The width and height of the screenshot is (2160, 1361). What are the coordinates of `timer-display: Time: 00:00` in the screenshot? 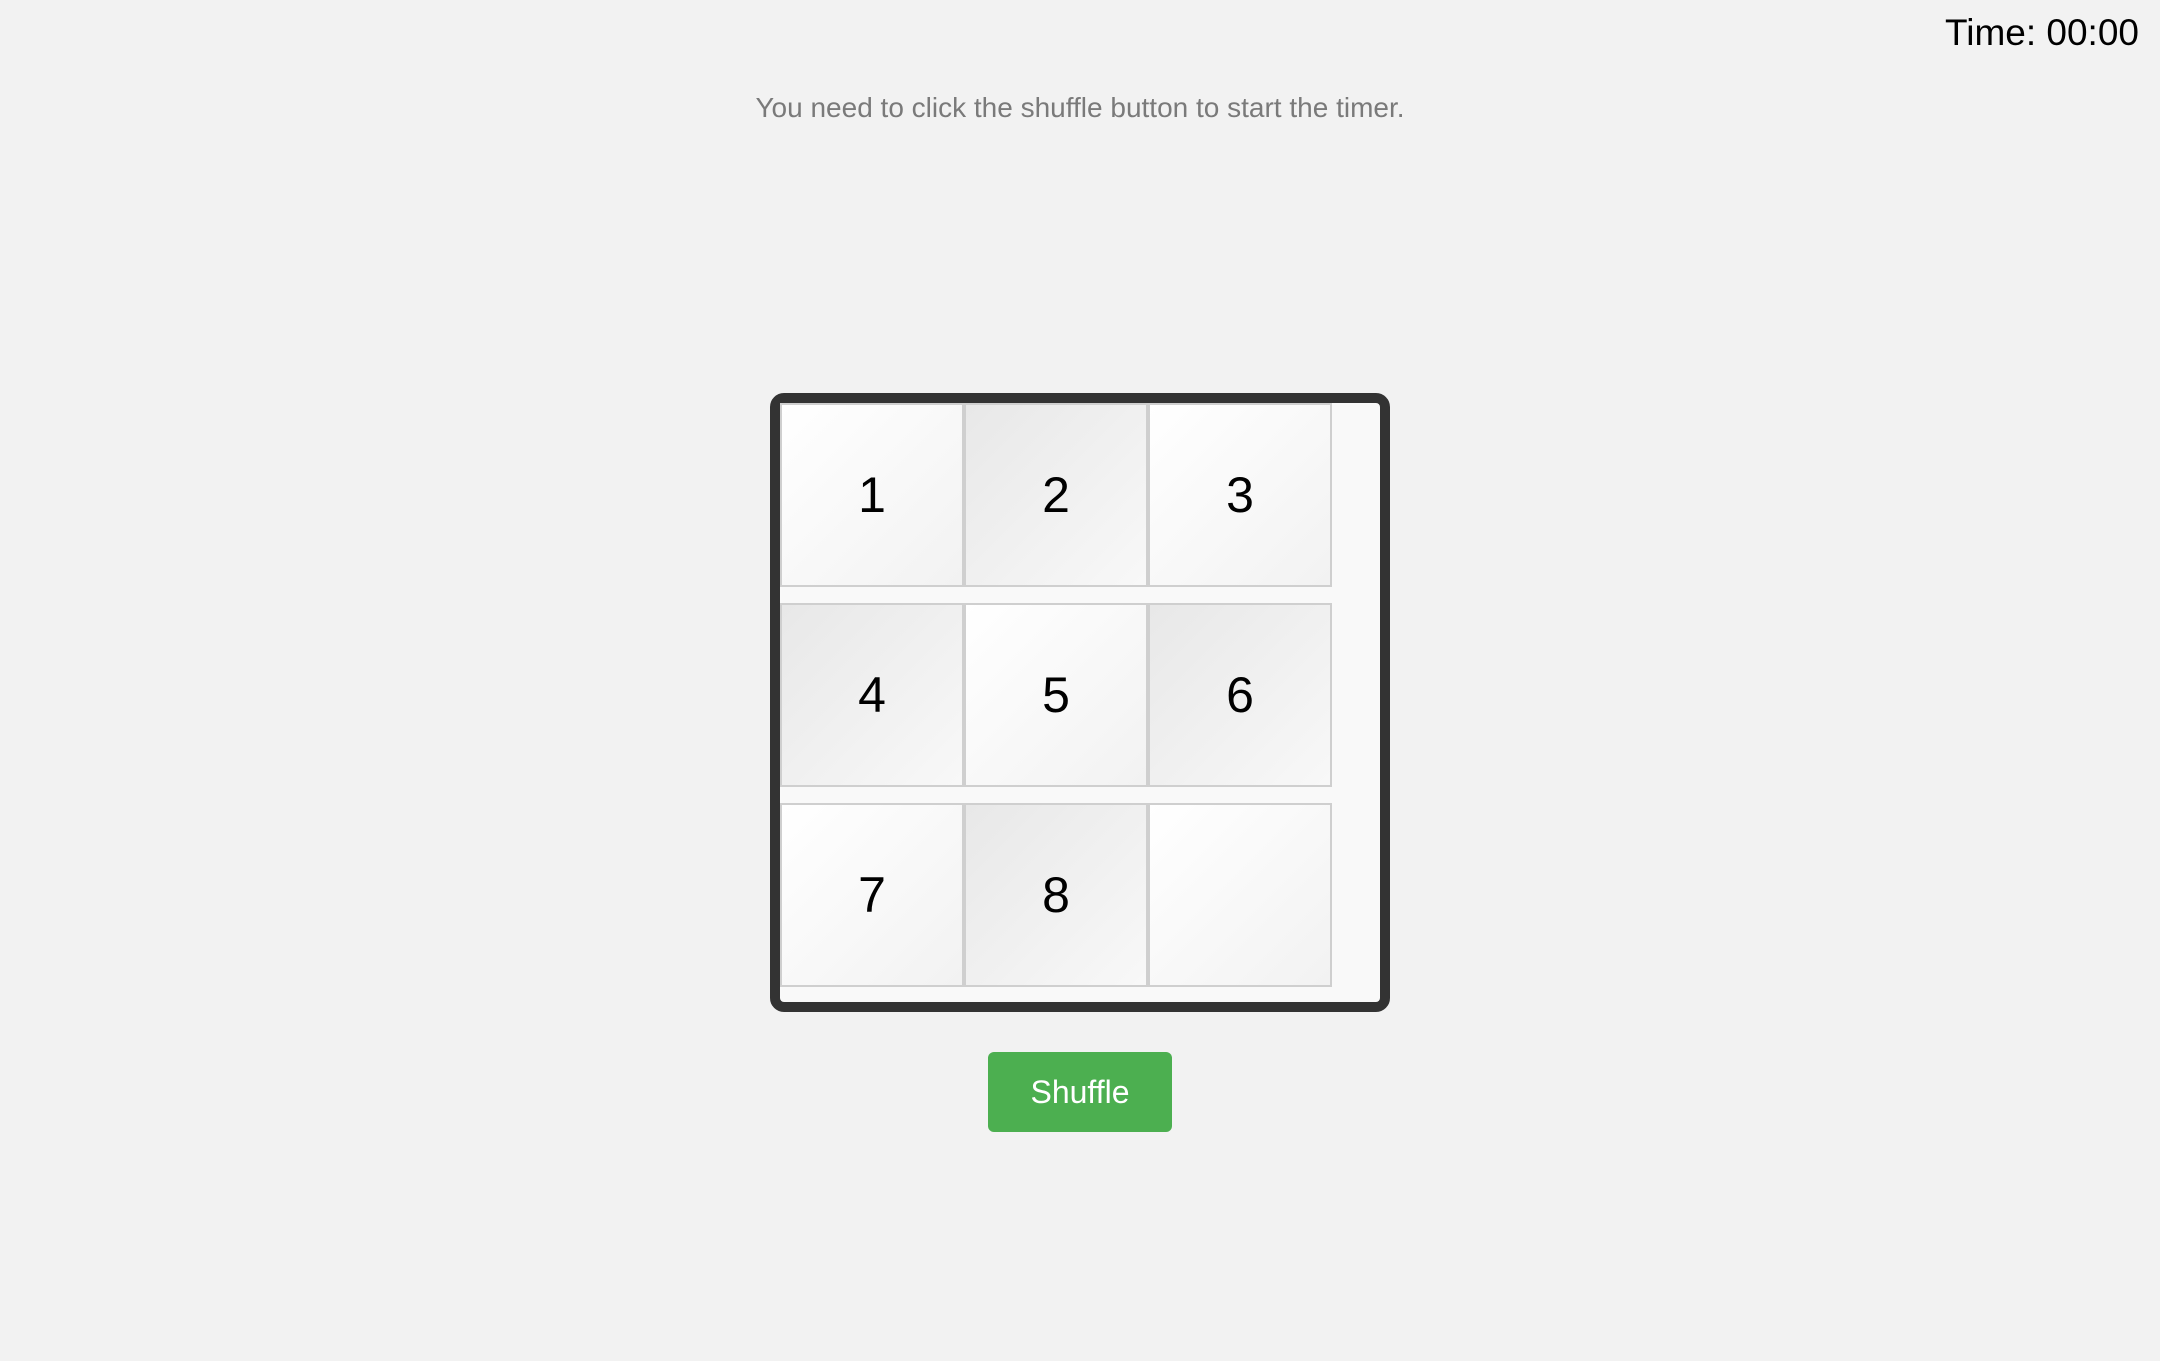 It's located at (2042, 32).